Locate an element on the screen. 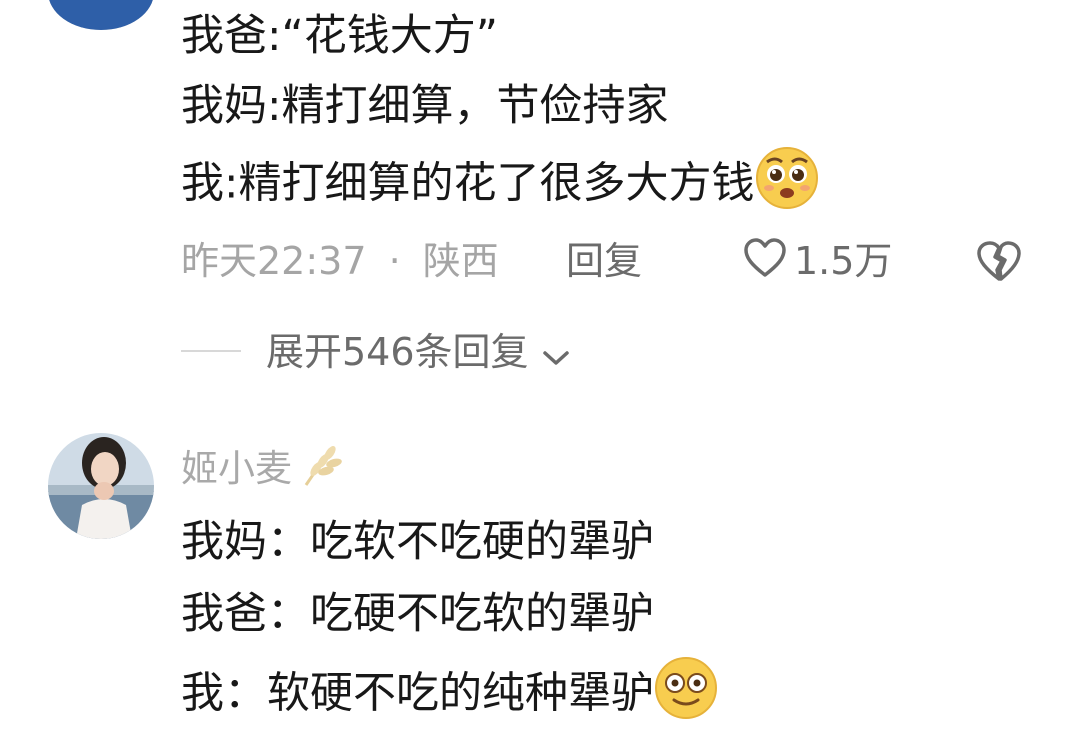 The height and width of the screenshot is (737, 1080). like-count: 1.5万 is located at coordinates (843, 261).